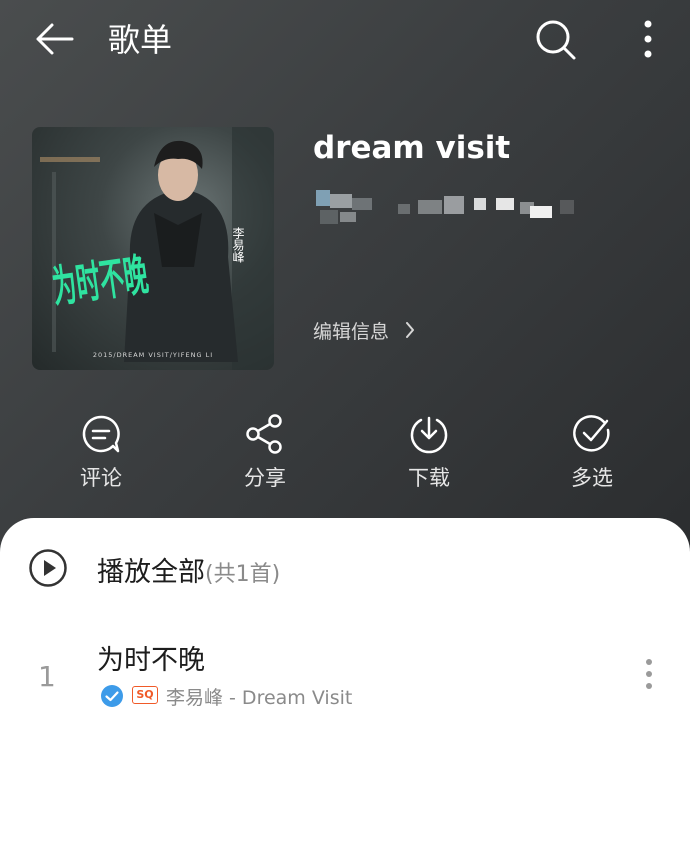 The image size is (690, 865). What do you see at coordinates (151, 660) in the screenshot?
I see `track-title: 为时不晚` at bounding box center [151, 660].